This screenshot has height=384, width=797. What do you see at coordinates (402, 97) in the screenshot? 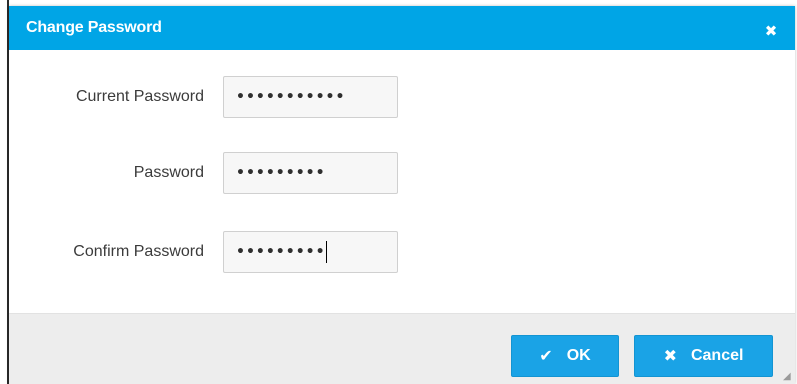
I see `current-password-row: Current Password •••••••••••` at bounding box center [402, 97].